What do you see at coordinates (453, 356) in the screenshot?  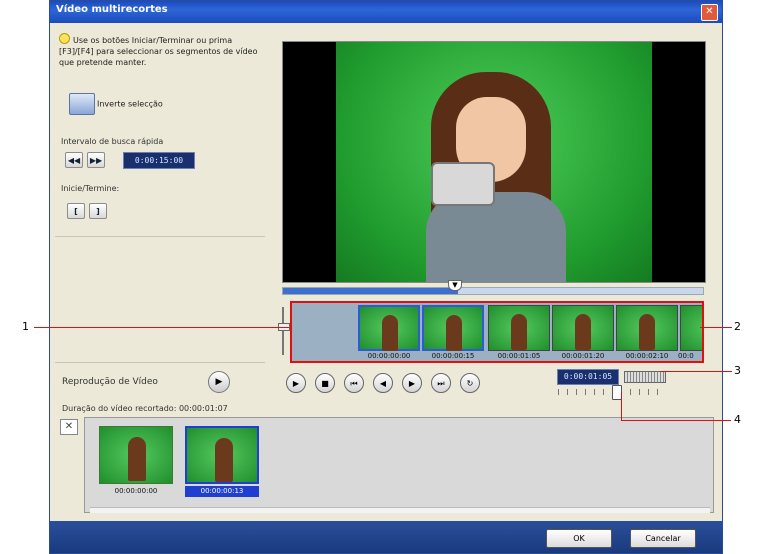 I see `frame-timecode: 00:00:00:15` at bounding box center [453, 356].